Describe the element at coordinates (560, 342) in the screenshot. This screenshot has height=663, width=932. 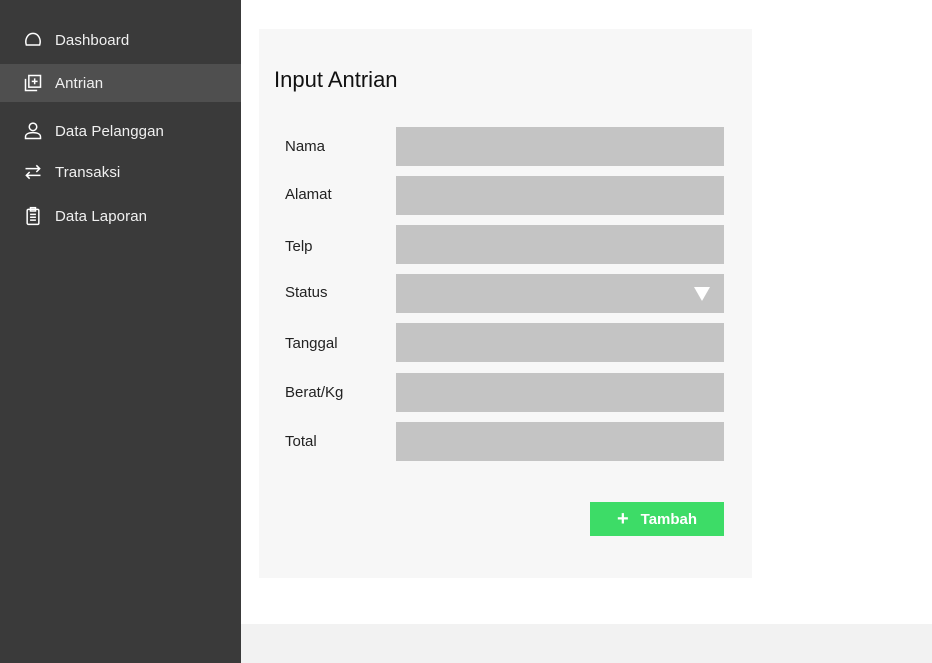
I see `tanggal-input` at that location.